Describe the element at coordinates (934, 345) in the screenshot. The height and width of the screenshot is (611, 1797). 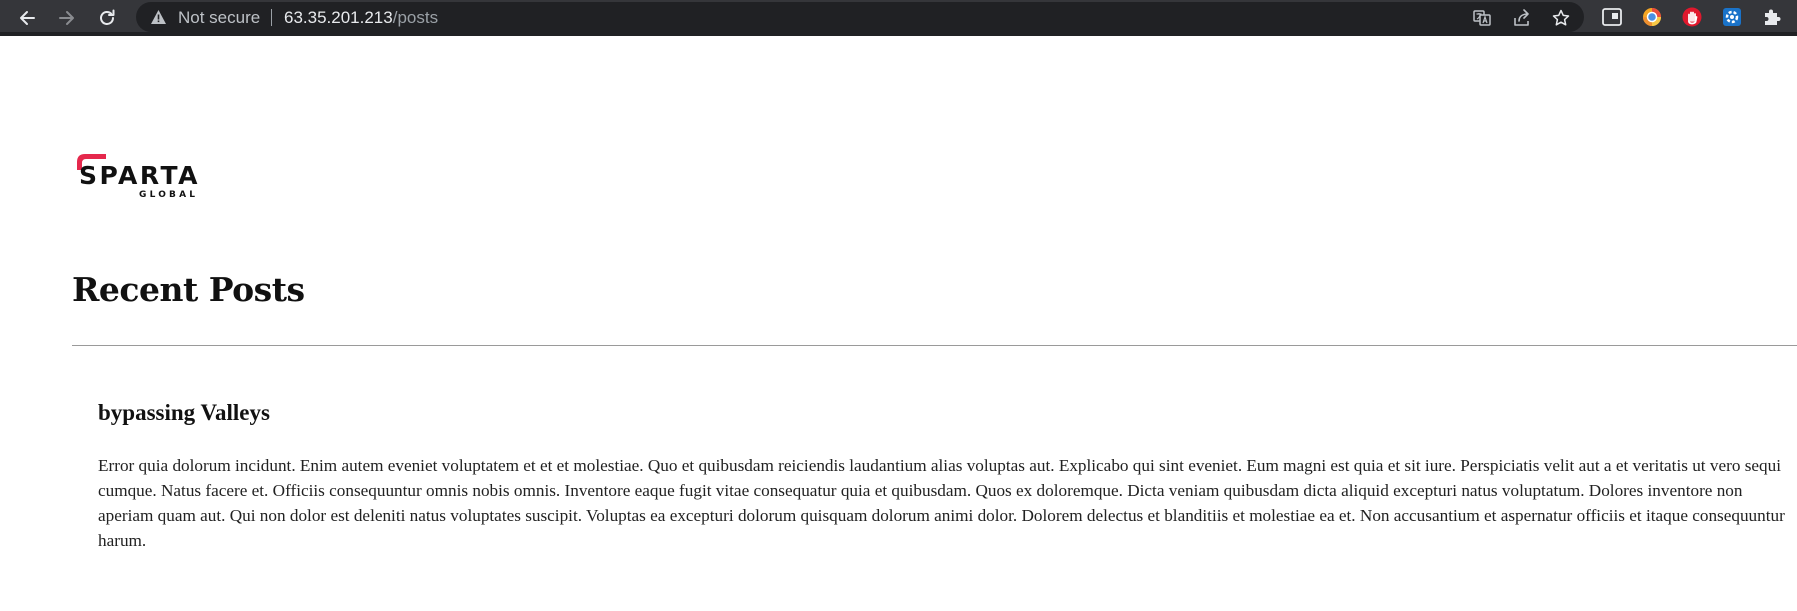
I see `title-divider` at that location.